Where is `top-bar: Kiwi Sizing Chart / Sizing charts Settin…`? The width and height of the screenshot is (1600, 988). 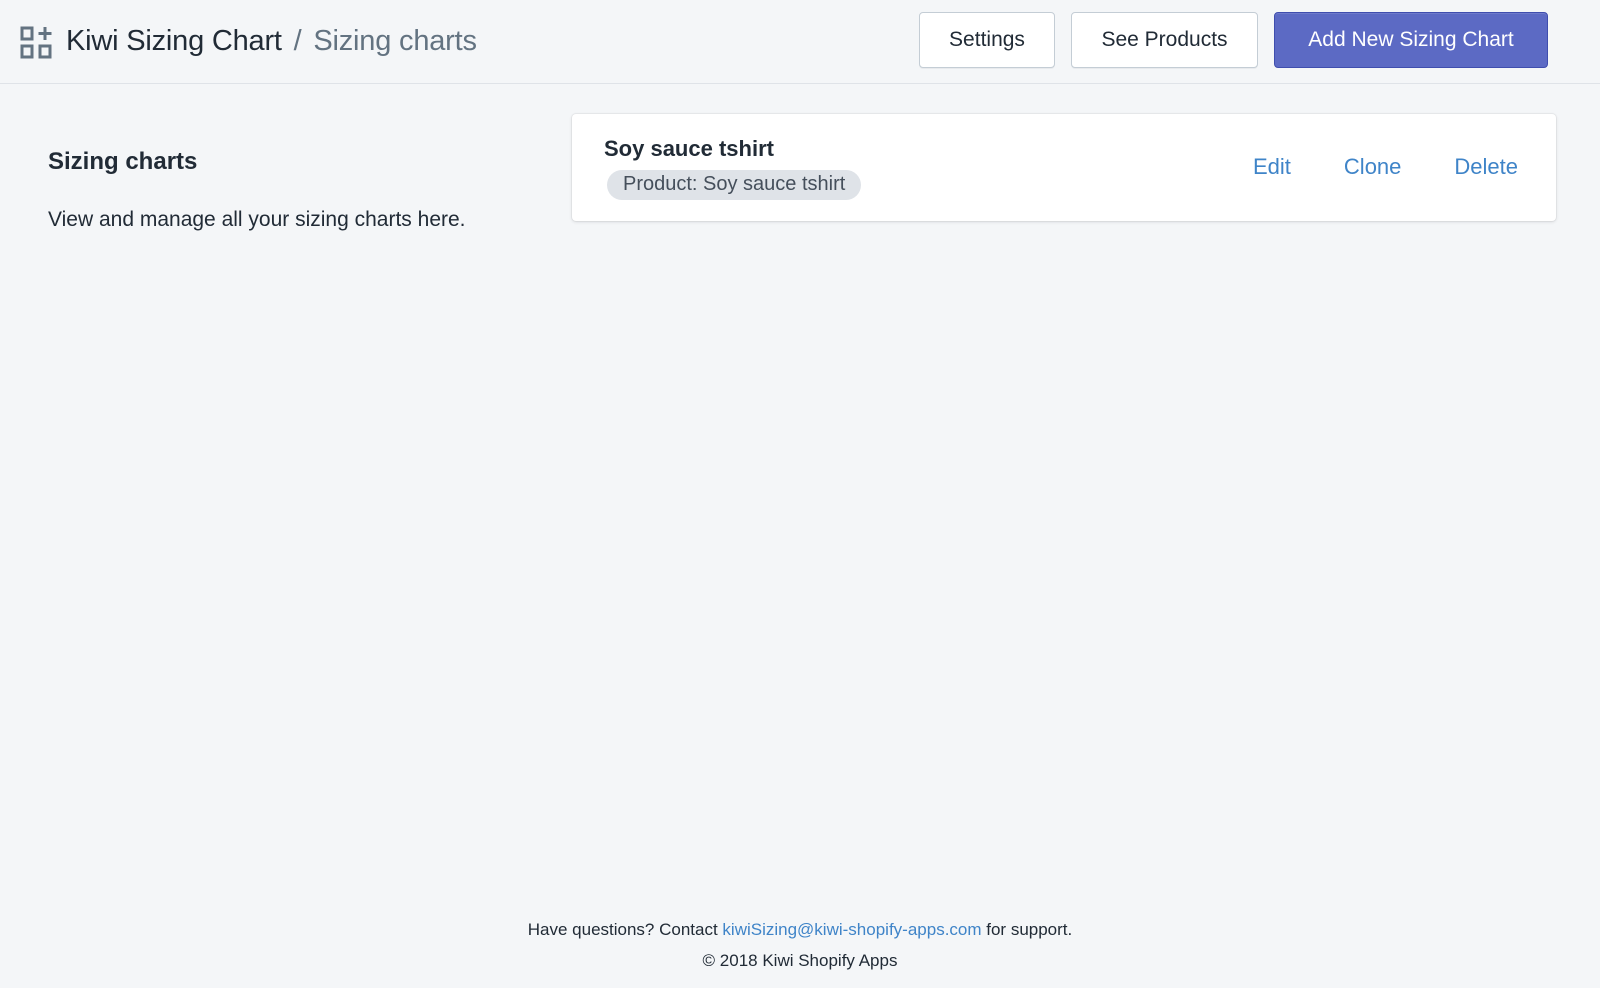
top-bar: Kiwi Sizing Chart / Sizing charts Settin… is located at coordinates (800, 42).